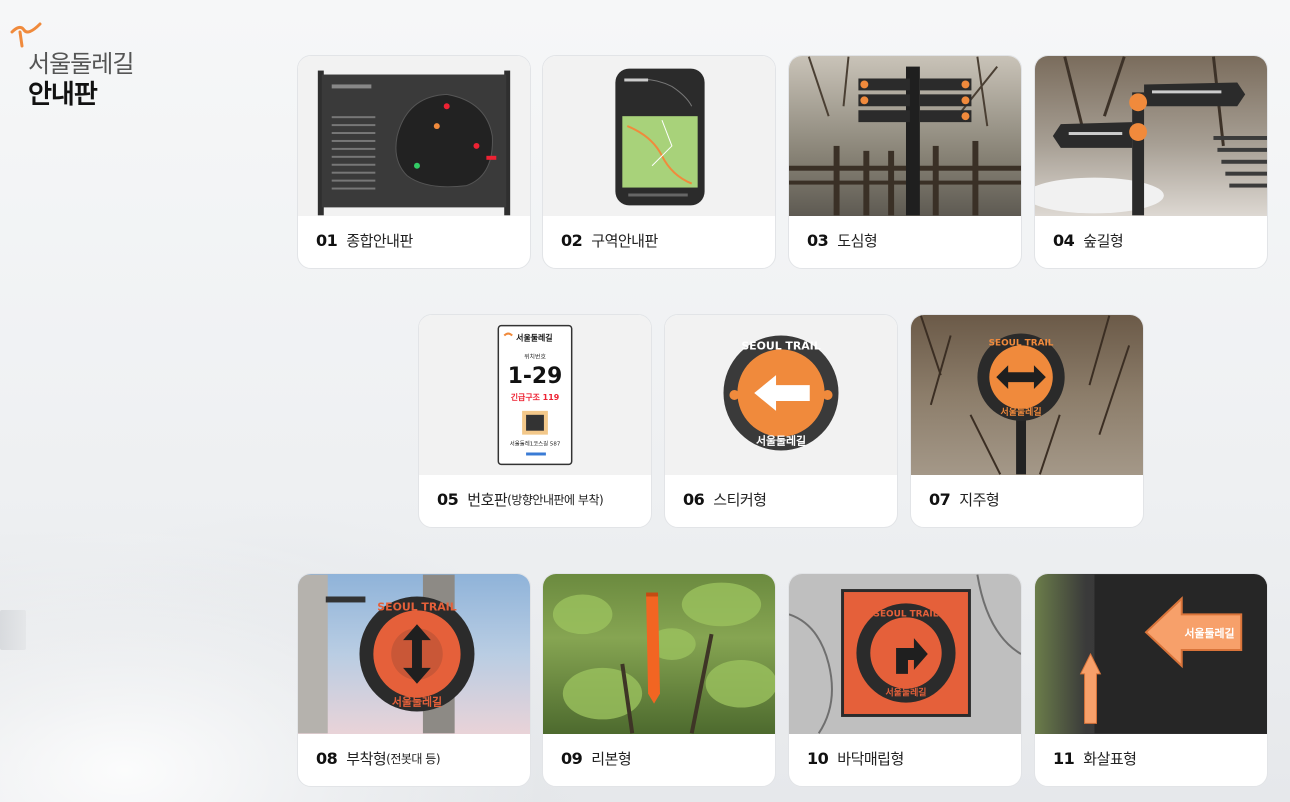 The height and width of the screenshot is (802, 1290). I want to click on sign-caption-06: 06 스티커형, so click(725, 499).